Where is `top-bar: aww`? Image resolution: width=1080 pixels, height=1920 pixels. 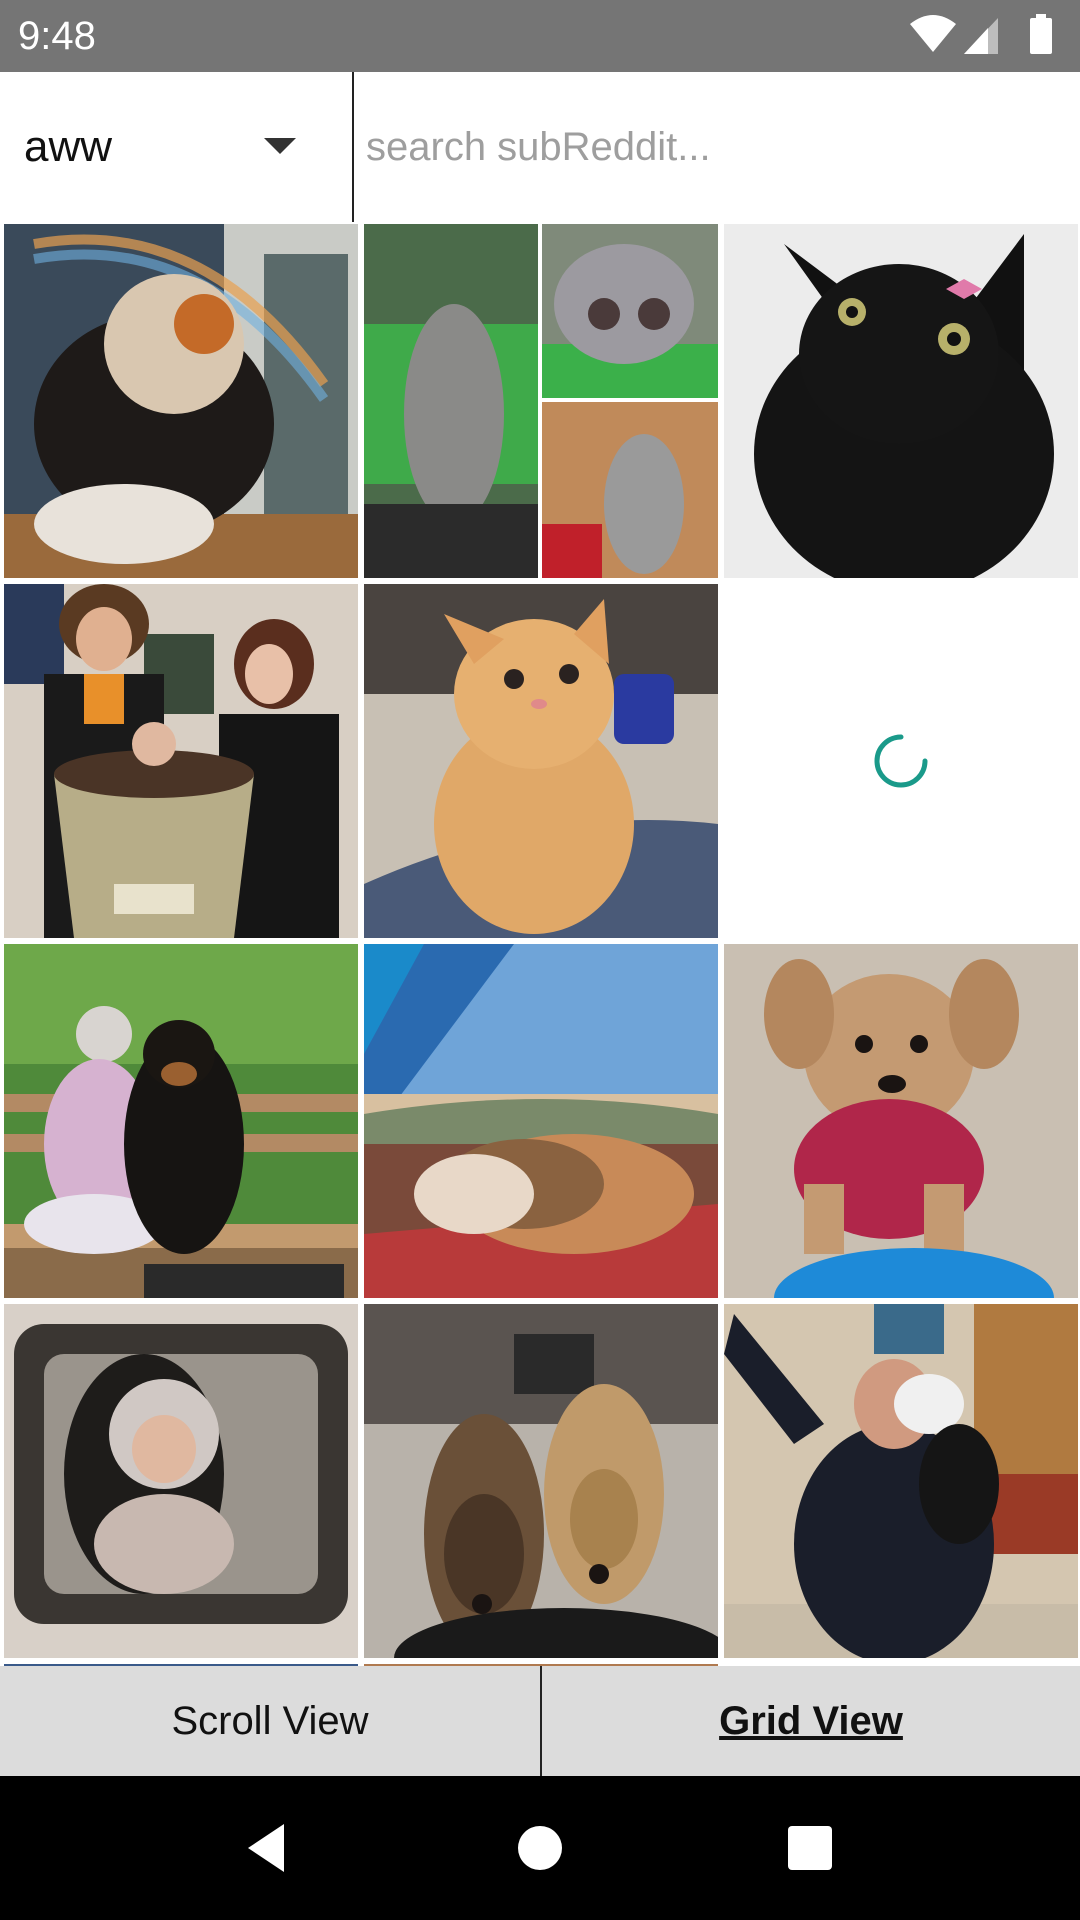
top-bar: aww is located at coordinates (540, 147).